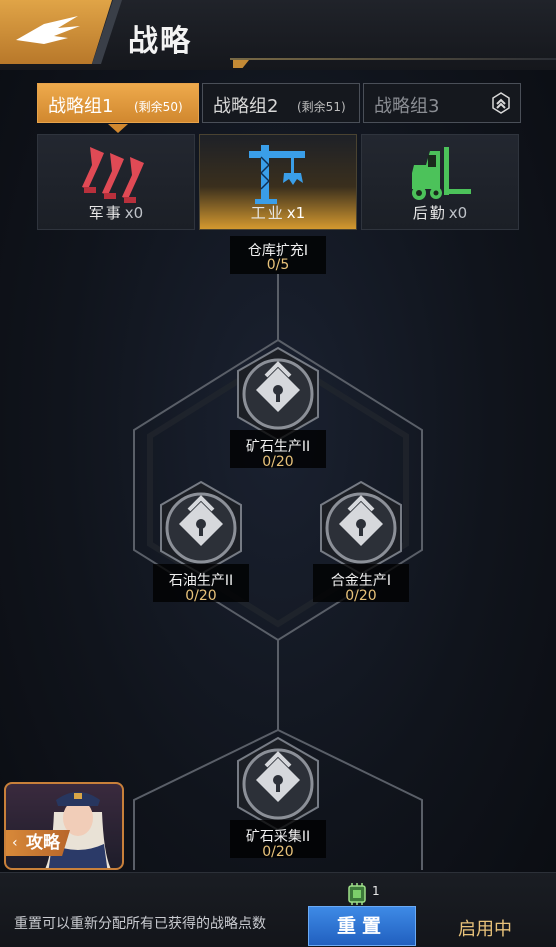 Image resolution: width=556 pixels, height=947 pixels. What do you see at coordinates (376, 891) in the screenshot?
I see `reset-cost: 1` at bounding box center [376, 891].